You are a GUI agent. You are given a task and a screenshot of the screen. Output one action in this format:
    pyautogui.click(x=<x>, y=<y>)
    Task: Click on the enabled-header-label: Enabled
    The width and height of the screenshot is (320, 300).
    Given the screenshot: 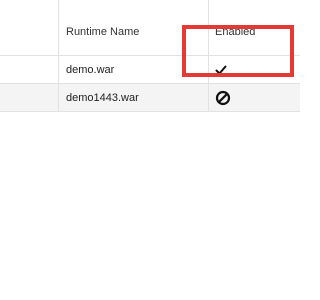 What is the action you would take?
    pyautogui.click(x=235, y=32)
    